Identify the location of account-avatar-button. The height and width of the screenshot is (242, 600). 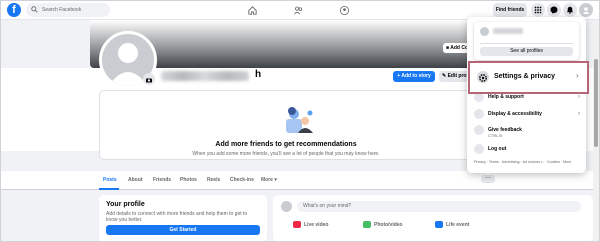
(586, 10).